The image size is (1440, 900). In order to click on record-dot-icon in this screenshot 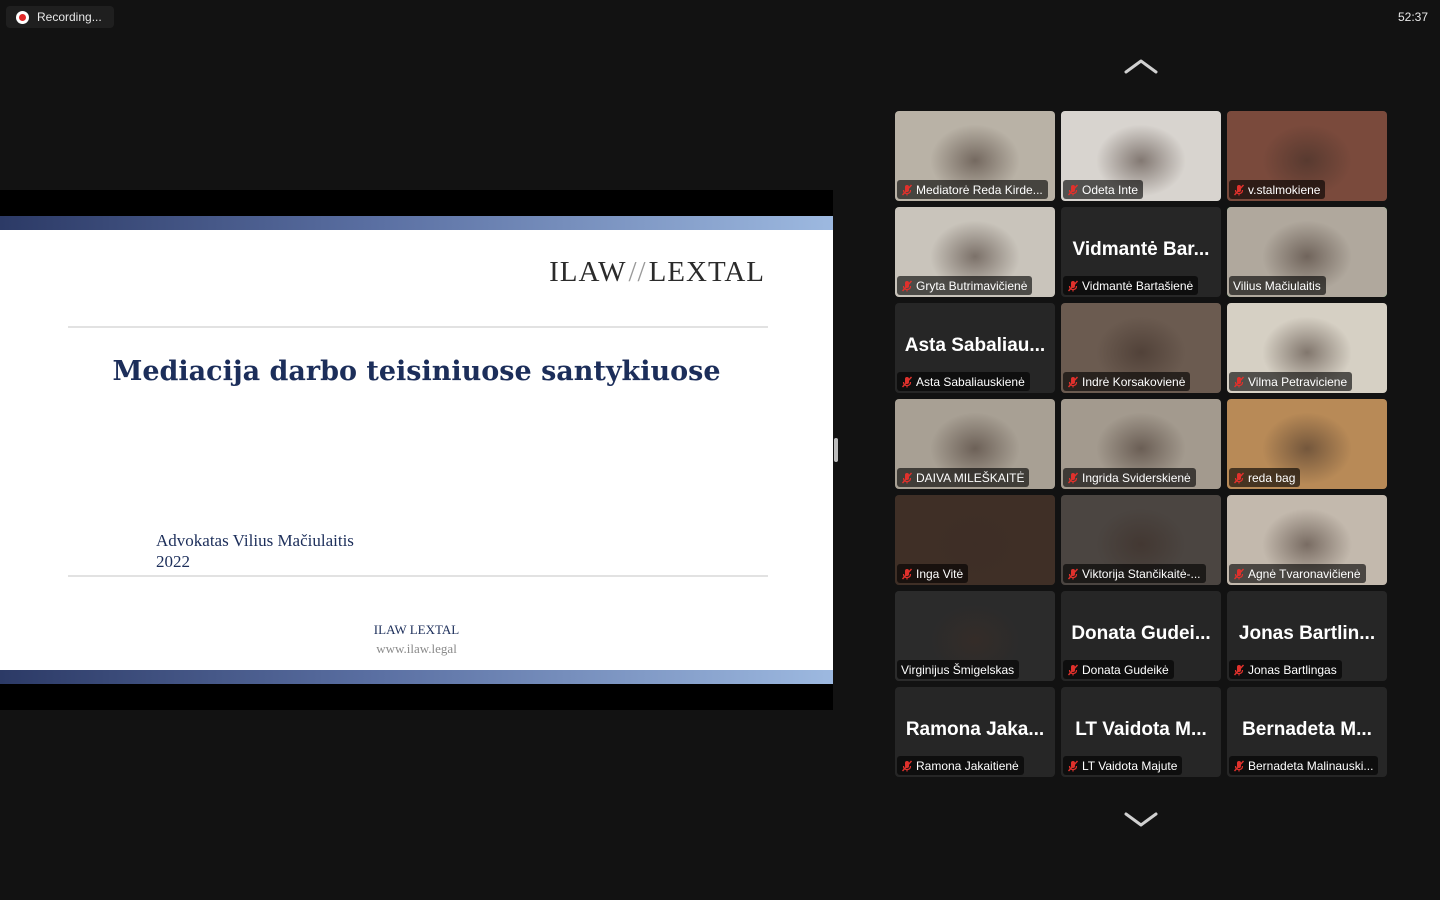, I will do `click(22, 17)`.